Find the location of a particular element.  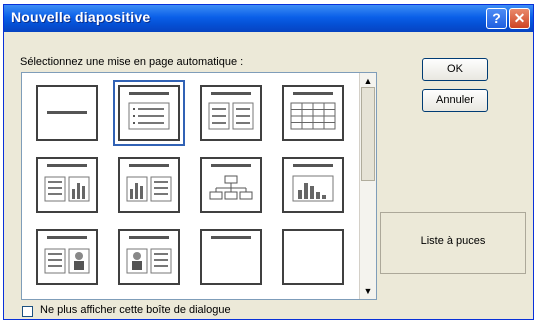

title-bar: Nouvelle diapositive ? ✕ is located at coordinates (268, 18).